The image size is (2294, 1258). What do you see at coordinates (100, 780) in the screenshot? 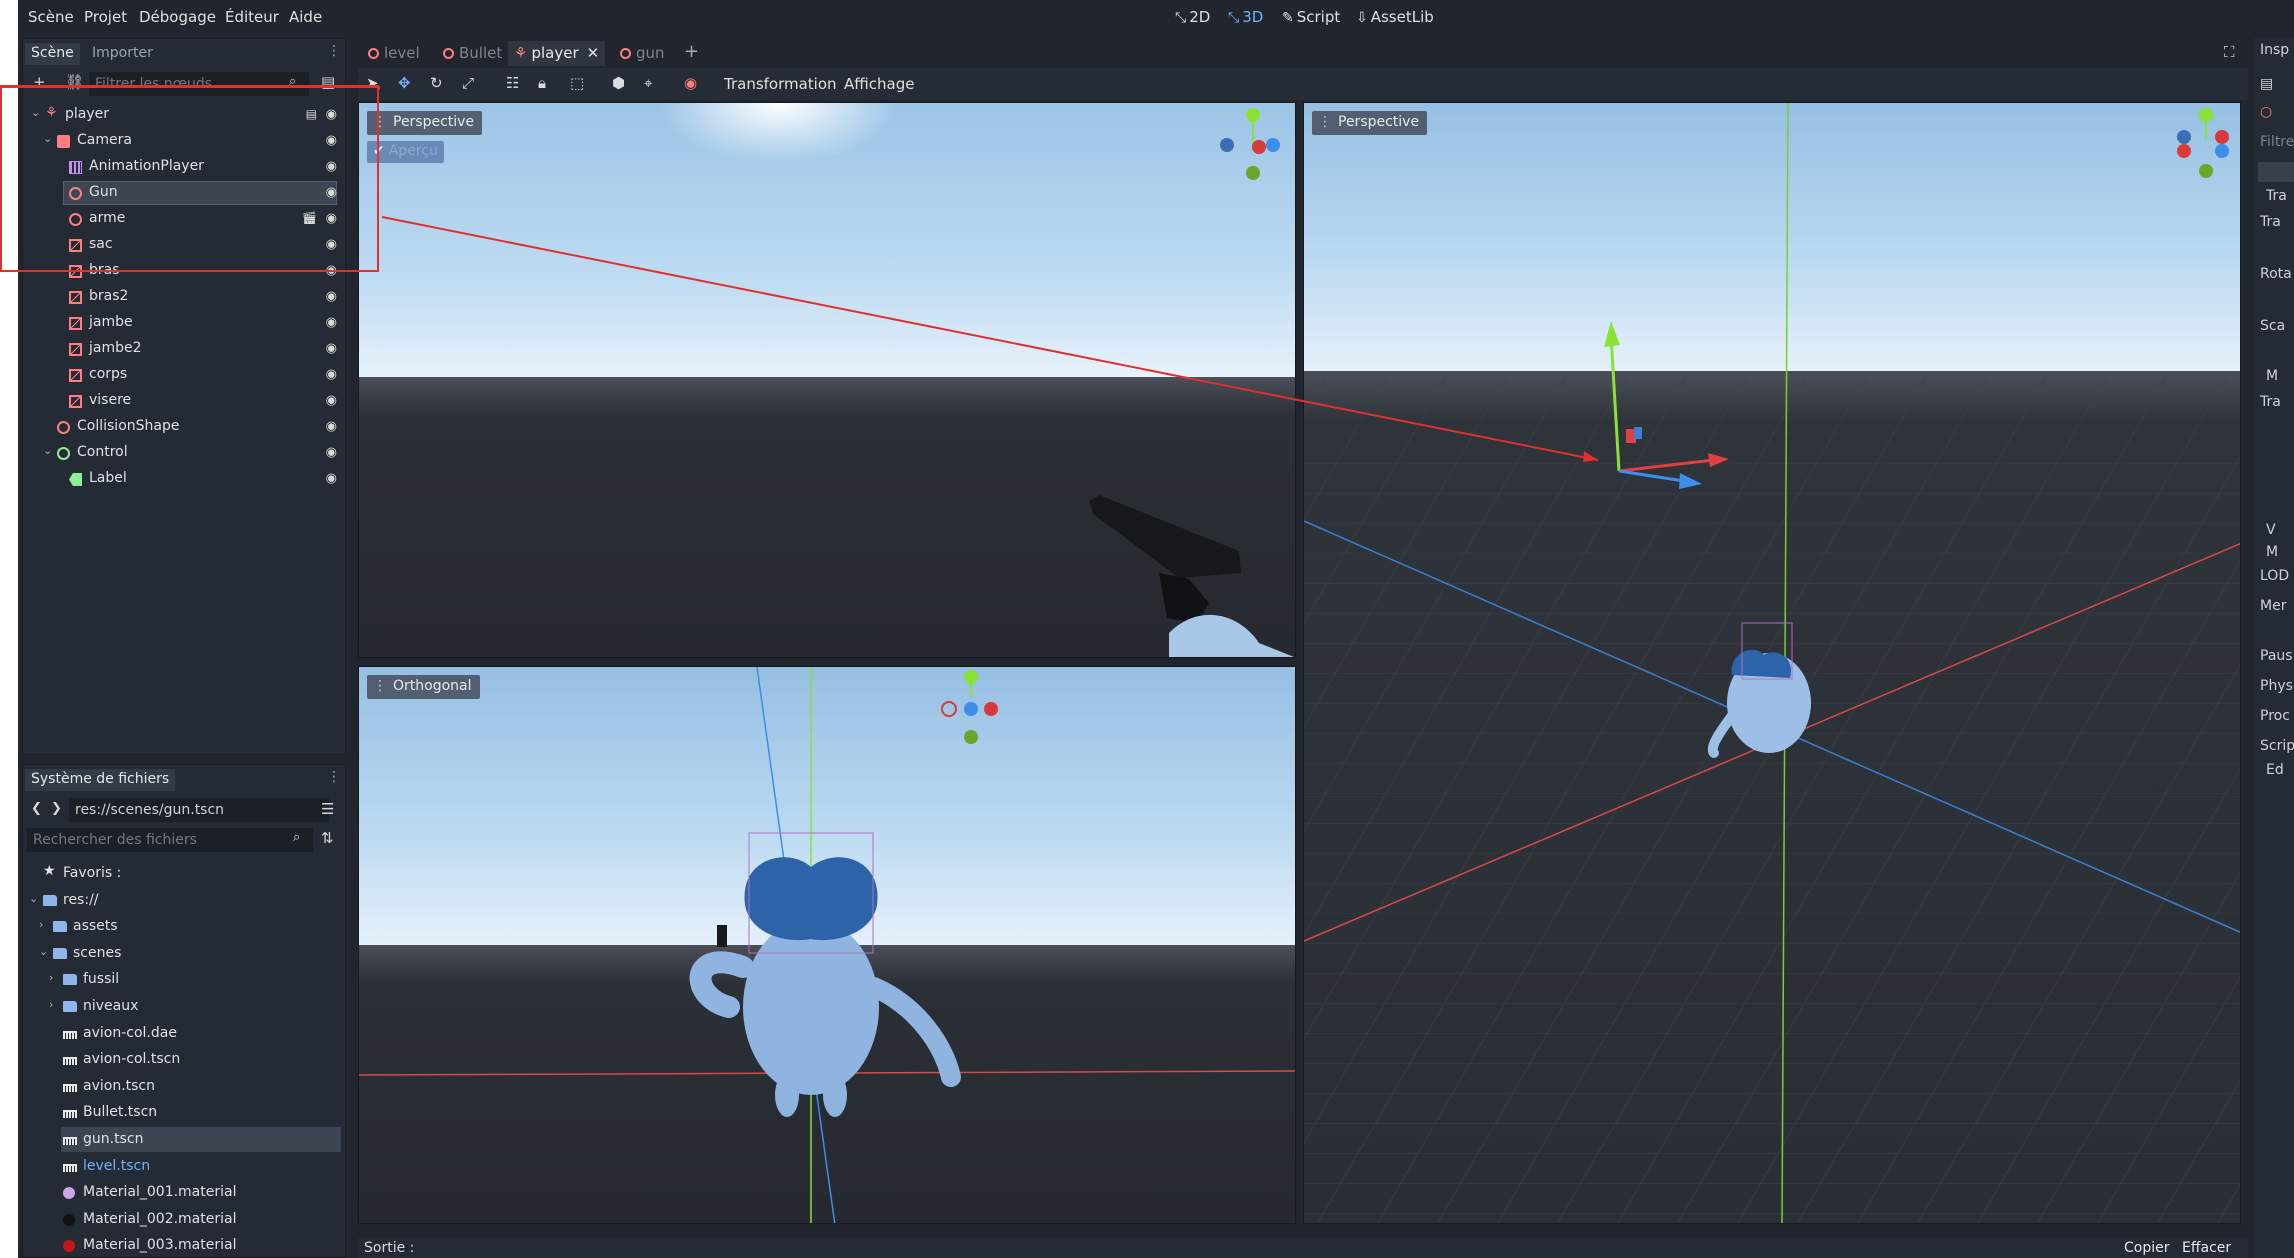
I see `tab-filesystem: Système de fichiers` at bounding box center [100, 780].